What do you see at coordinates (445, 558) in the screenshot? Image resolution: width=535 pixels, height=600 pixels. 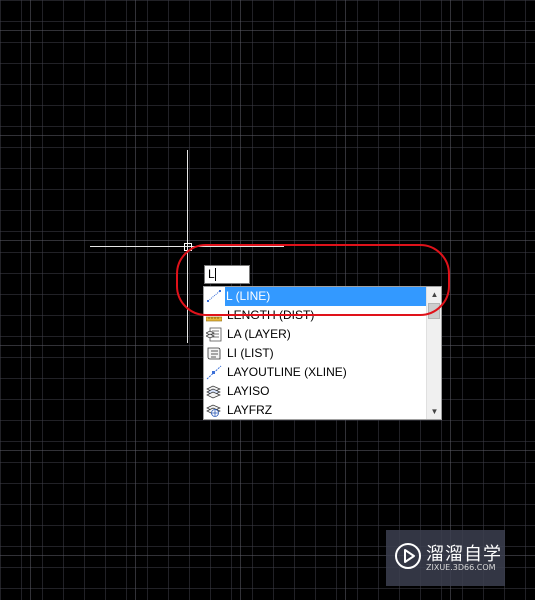 I see `watermark-badge: 溜溜自学 ZIXUE.3D66.COM` at bounding box center [445, 558].